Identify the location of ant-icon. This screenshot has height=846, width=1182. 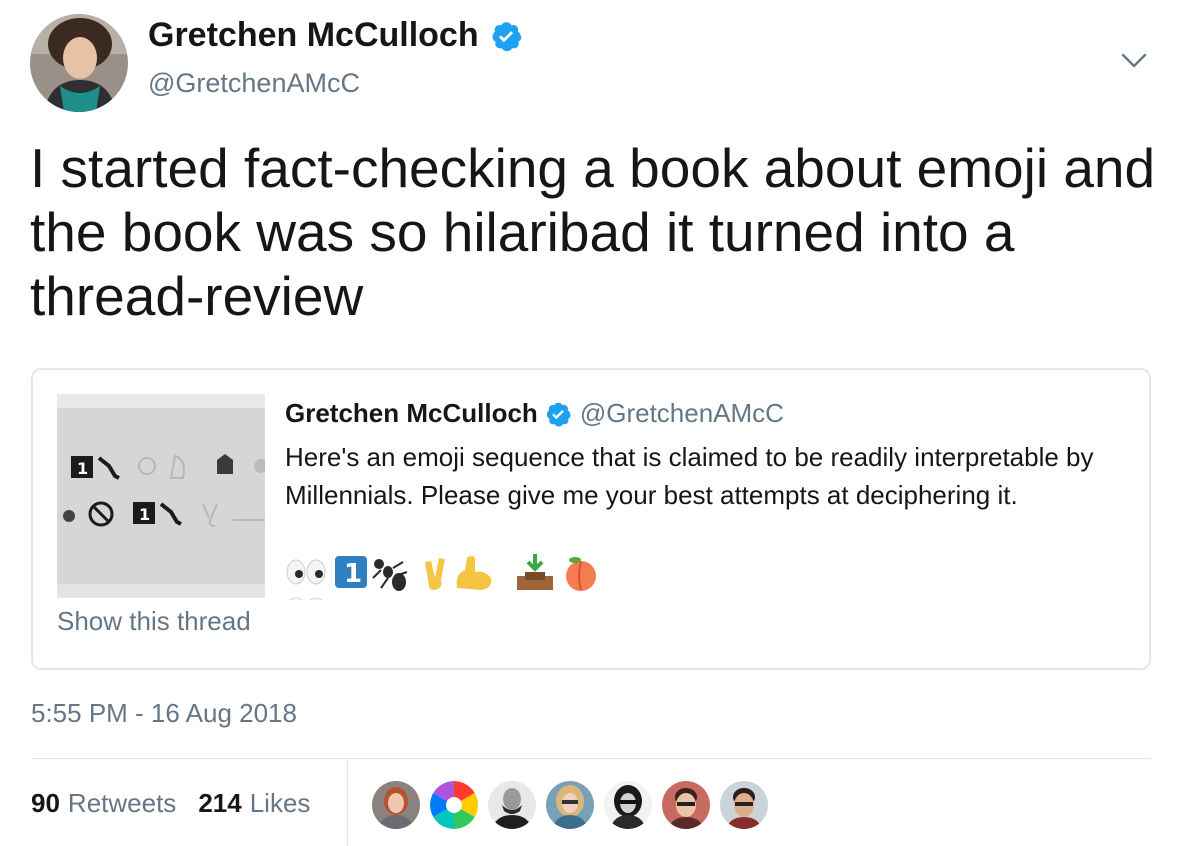
(390, 575).